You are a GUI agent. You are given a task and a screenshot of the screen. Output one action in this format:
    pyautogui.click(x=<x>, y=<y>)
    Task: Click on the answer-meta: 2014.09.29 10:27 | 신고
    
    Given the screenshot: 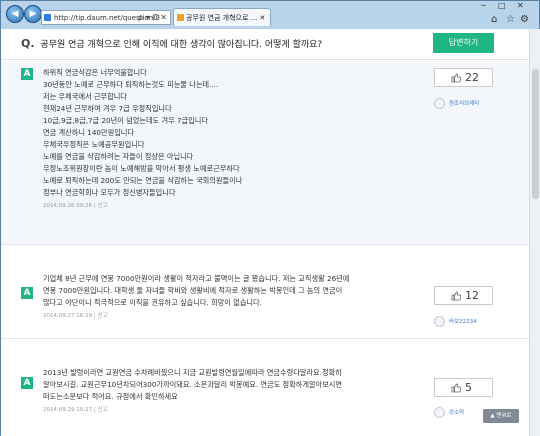 What is the action you would take?
    pyautogui.click(x=215, y=410)
    